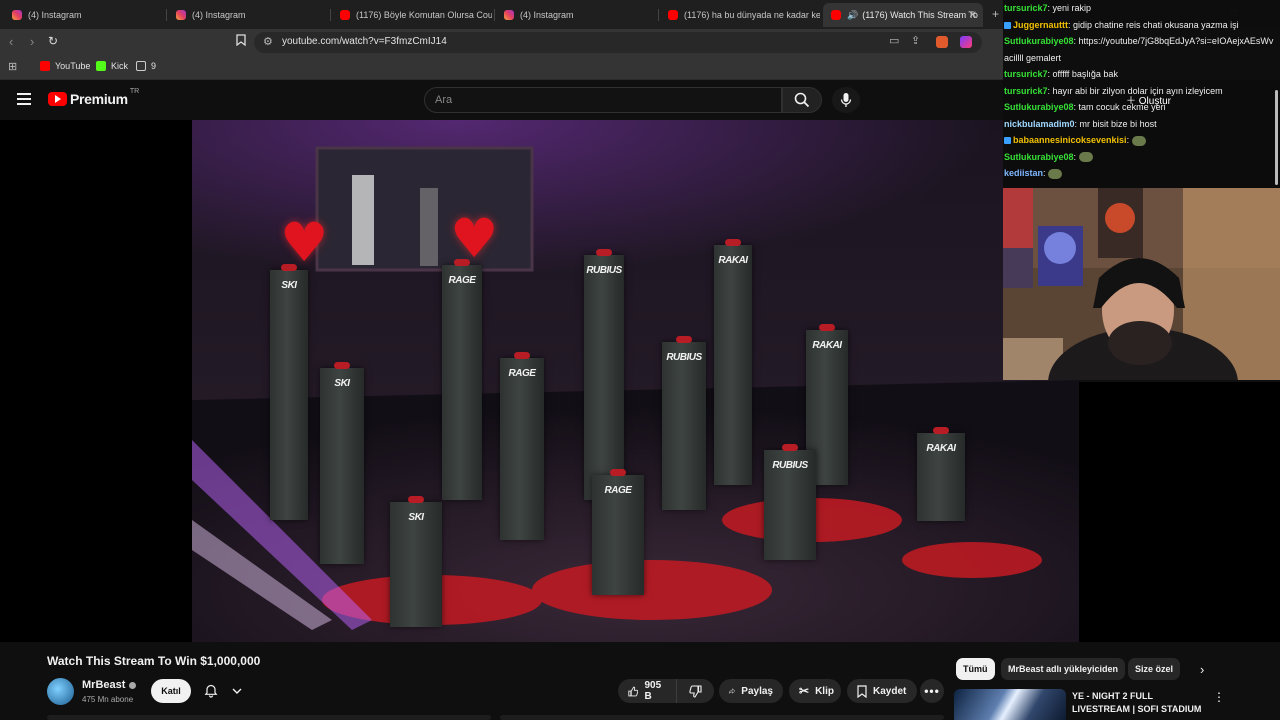  I want to click on dislike-button, so click(695, 691).